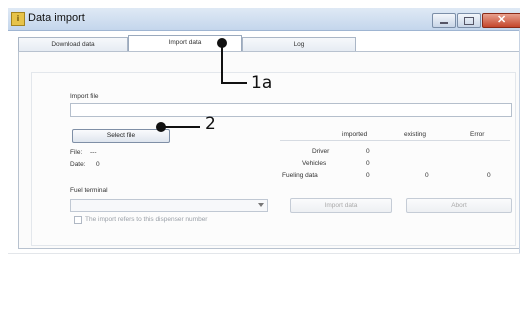 This screenshot has width=520, height=322. What do you see at coordinates (182, 127) in the screenshot?
I see `callout-2-line` at bounding box center [182, 127].